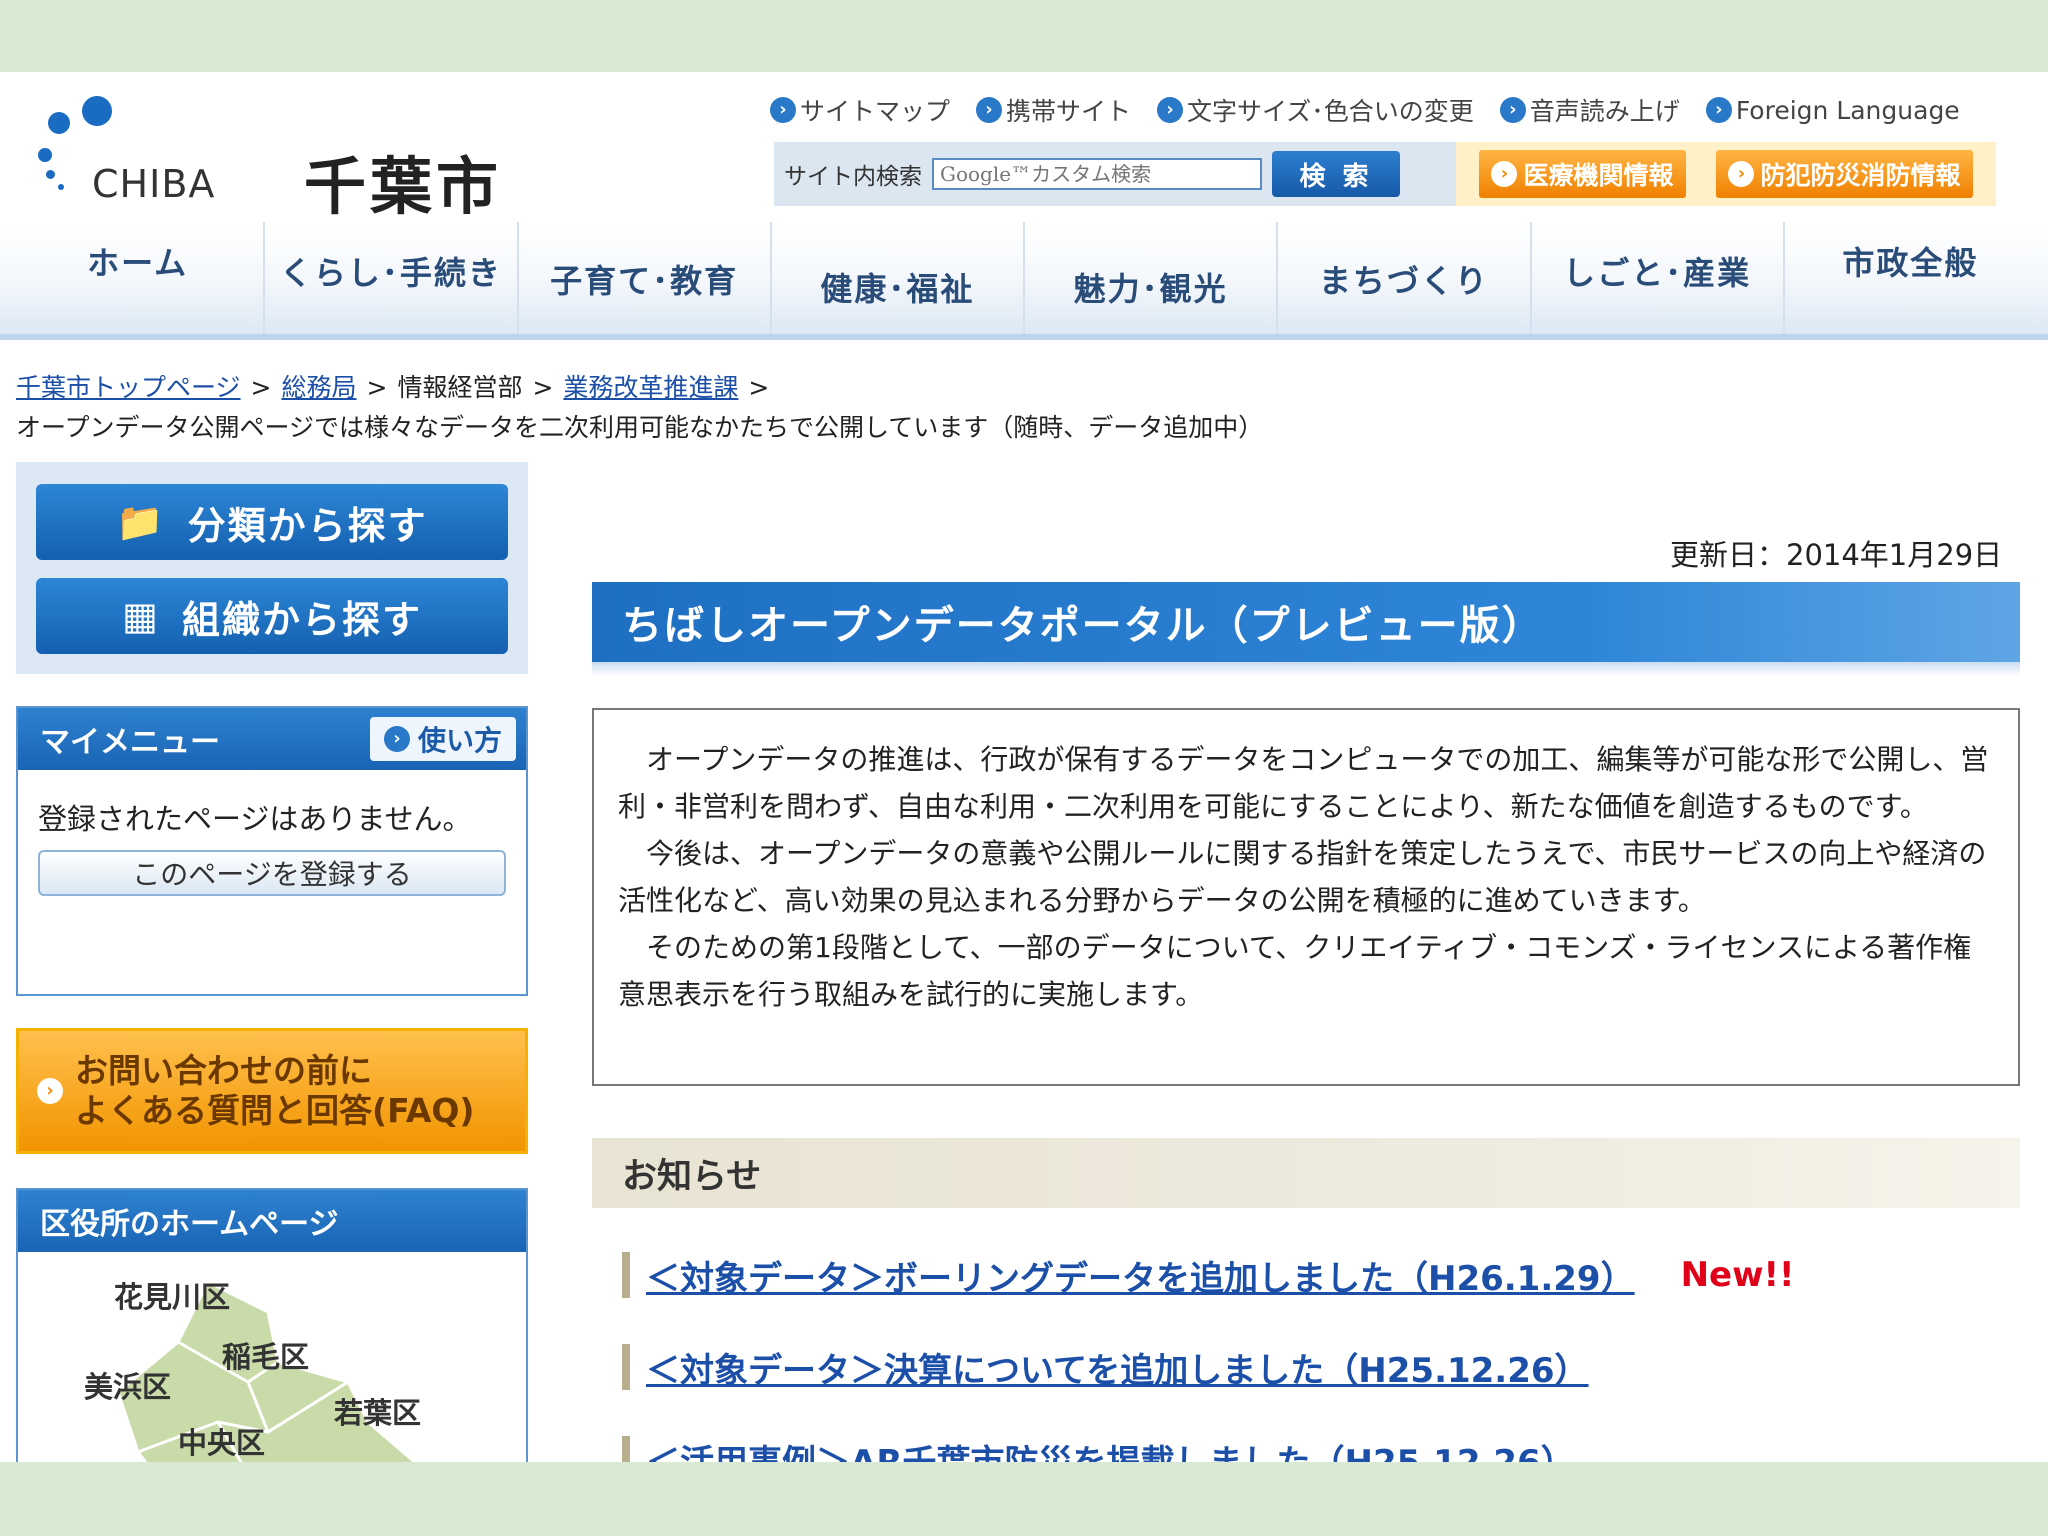 The height and width of the screenshot is (1536, 2048). I want to click on breadcrumb-link-reform-section: 業務改革推進課, so click(650, 387).